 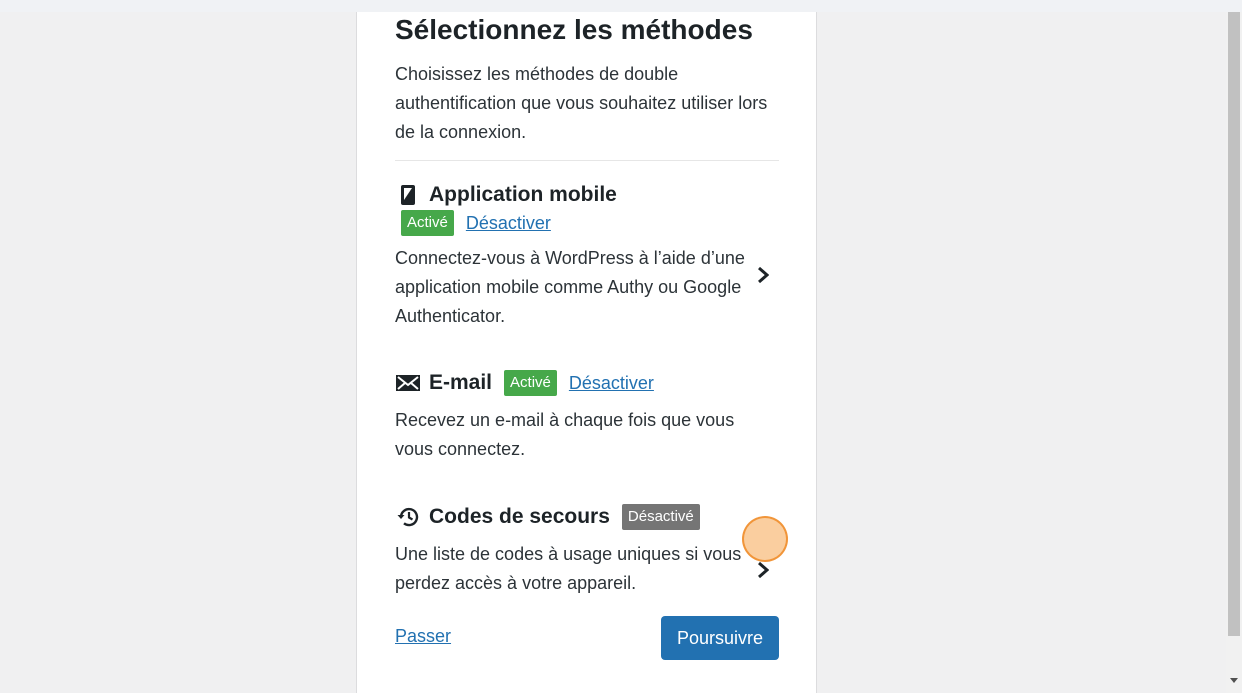 I want to click on scrollbar, so click(x=1234, y=352).